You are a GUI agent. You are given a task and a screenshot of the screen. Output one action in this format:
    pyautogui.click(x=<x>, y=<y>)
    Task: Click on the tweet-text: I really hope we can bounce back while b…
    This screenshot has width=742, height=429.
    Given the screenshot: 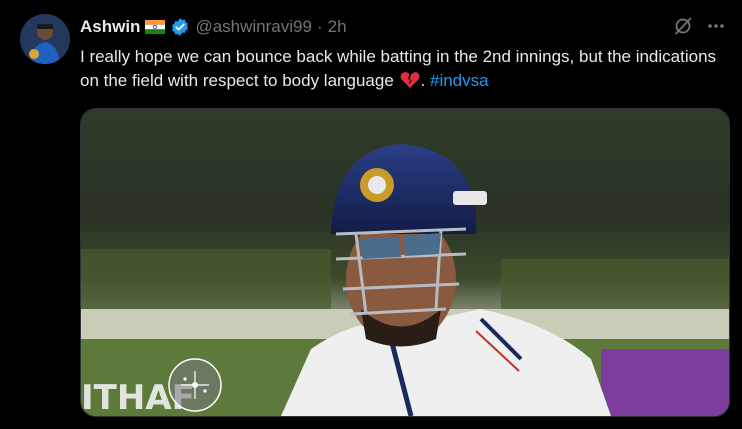 What is the action you would take?
    pyautogui.click(x=405, y=69)
    